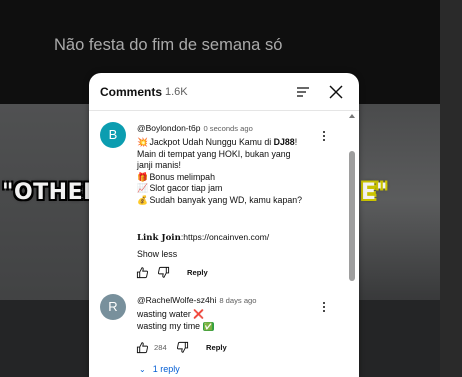 This screenshot has height=377, width=462. What do you see at coordinates (303, 92) in the screenshot?
I see `sort-icon` at bounding box center [303, 92].